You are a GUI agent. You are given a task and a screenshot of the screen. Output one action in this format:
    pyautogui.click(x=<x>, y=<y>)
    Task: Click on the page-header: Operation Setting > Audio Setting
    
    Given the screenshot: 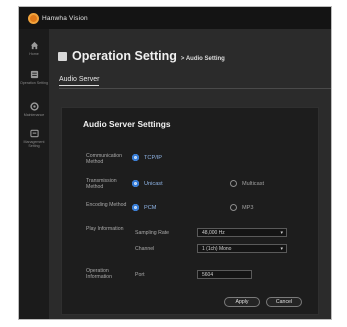 What is the action you would take?
    pyautogui.click(x=141, y=56)
    